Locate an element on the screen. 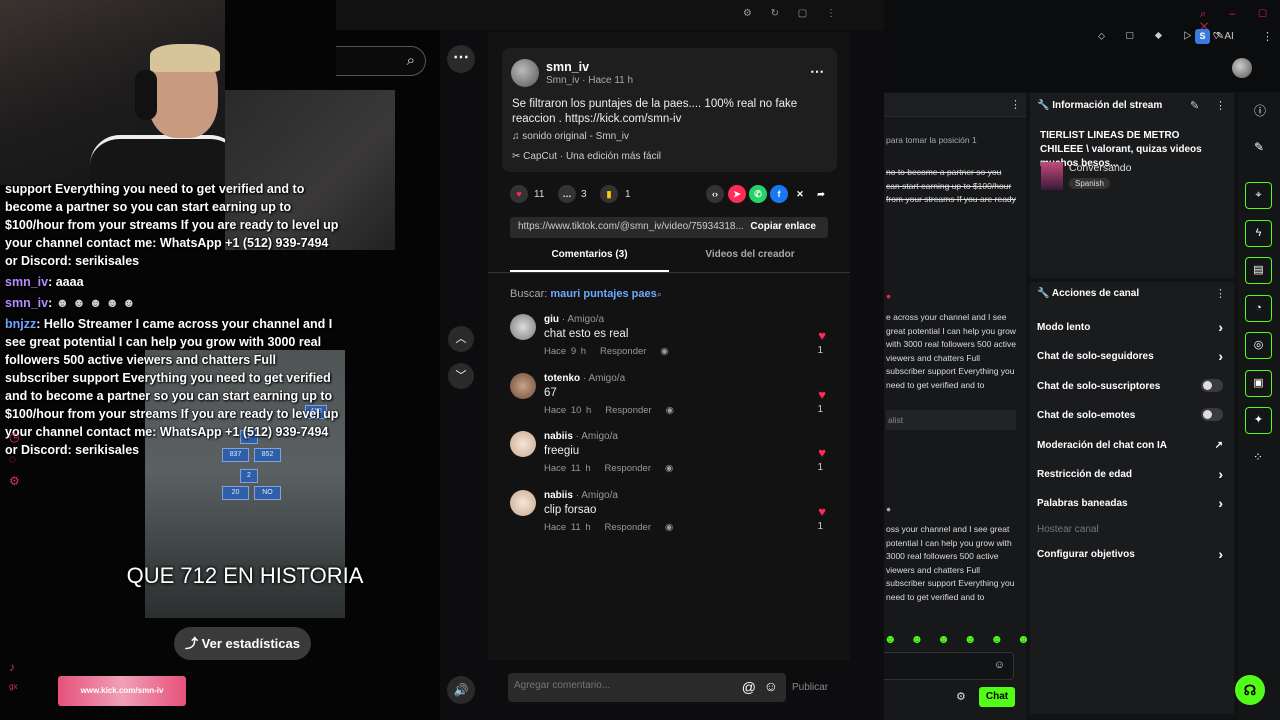  menu-emotes-only: Chat de solo-emotes is located at coordinates (1132, 414).